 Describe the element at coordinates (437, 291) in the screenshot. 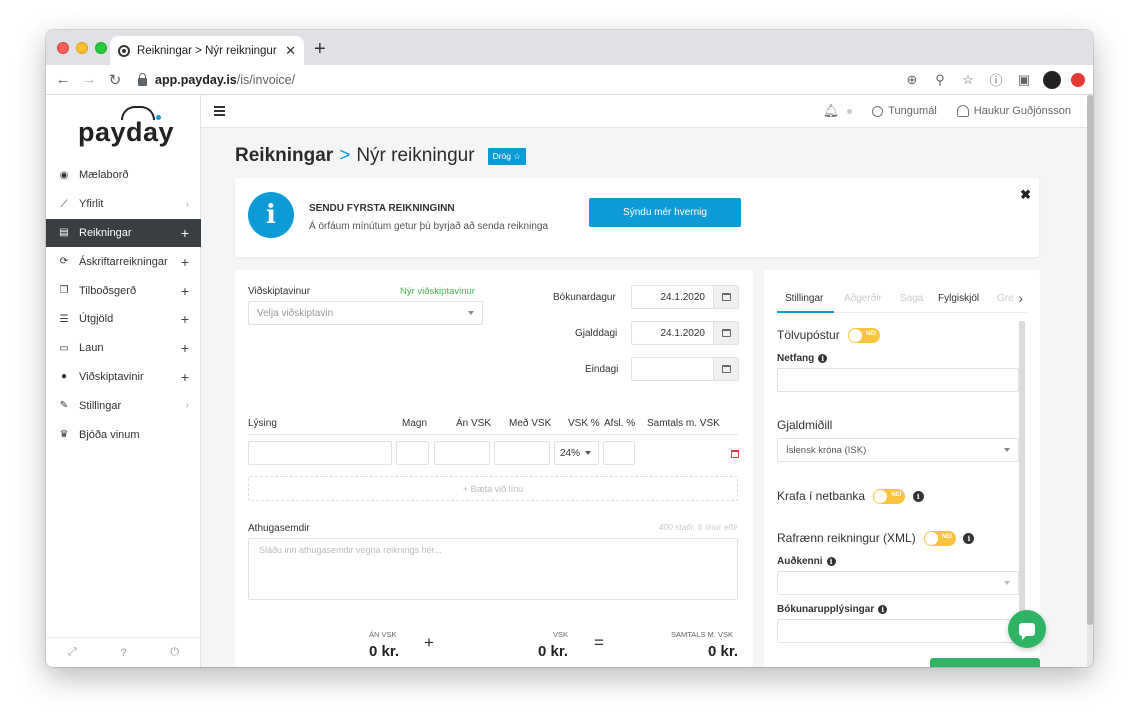

I see `new-customer-link: Nýr viðskiptavinur` at that location.